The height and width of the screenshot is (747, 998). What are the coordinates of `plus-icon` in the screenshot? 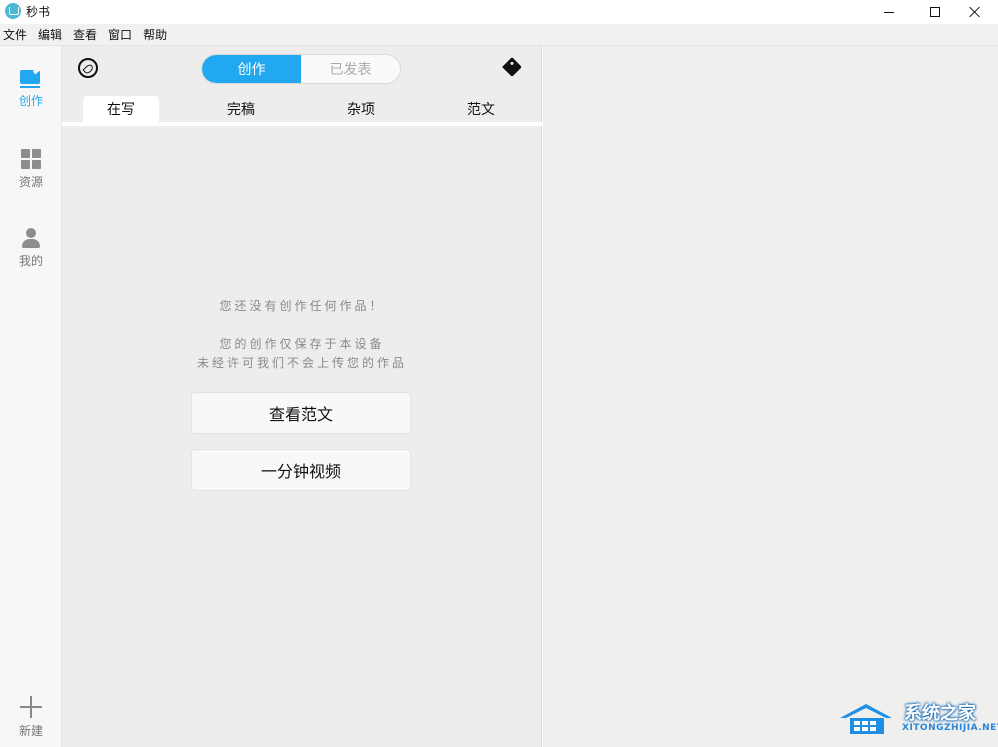 It's located at (31, 707).